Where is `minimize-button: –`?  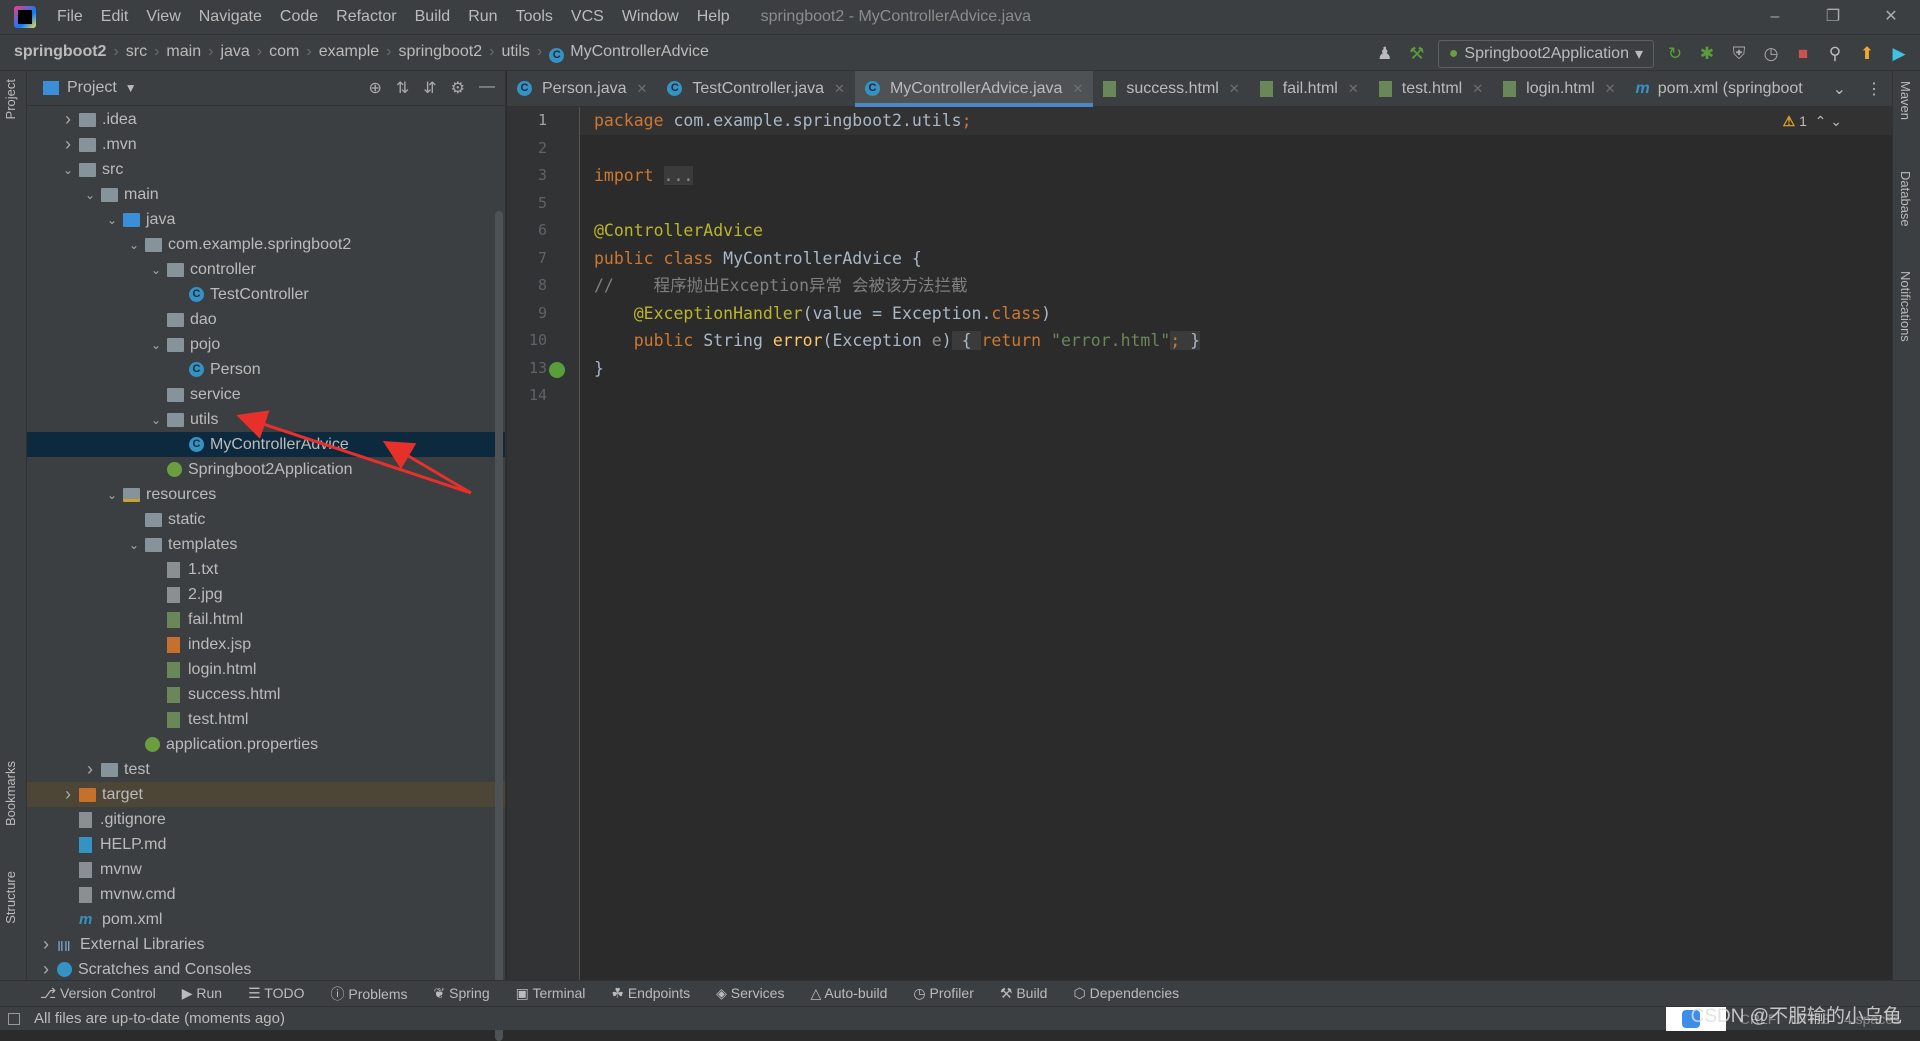
minimize-button: – is located at coordinates (1775, 17).